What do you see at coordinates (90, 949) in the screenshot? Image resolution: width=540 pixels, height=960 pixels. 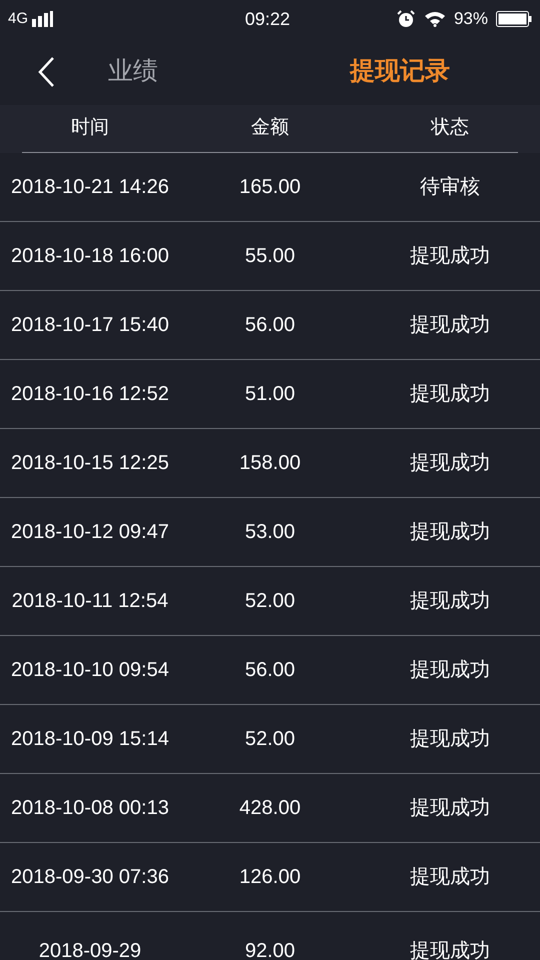 I see `time-cell-text: 2018-09-29` at bounding box center [90, 949].